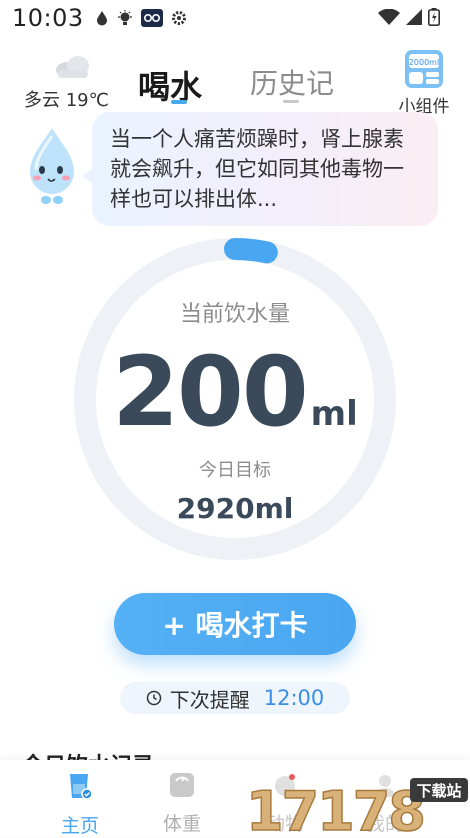  Describe the element at coordinates (81, 787) in the screenshot. I see `water-cup-icon` at that location.